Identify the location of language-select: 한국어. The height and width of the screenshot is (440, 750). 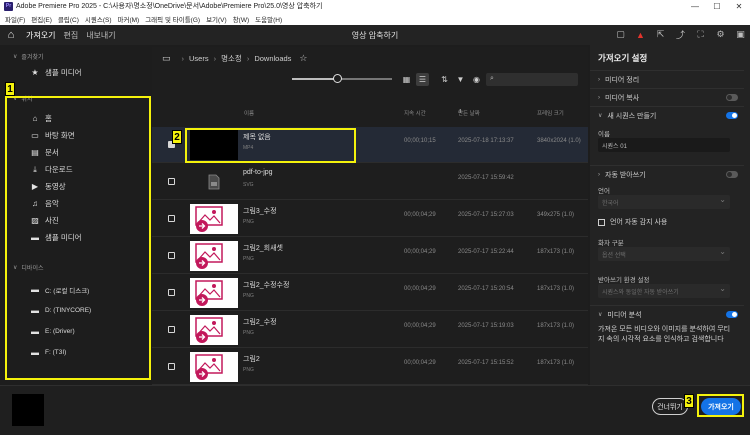
(664, 202).